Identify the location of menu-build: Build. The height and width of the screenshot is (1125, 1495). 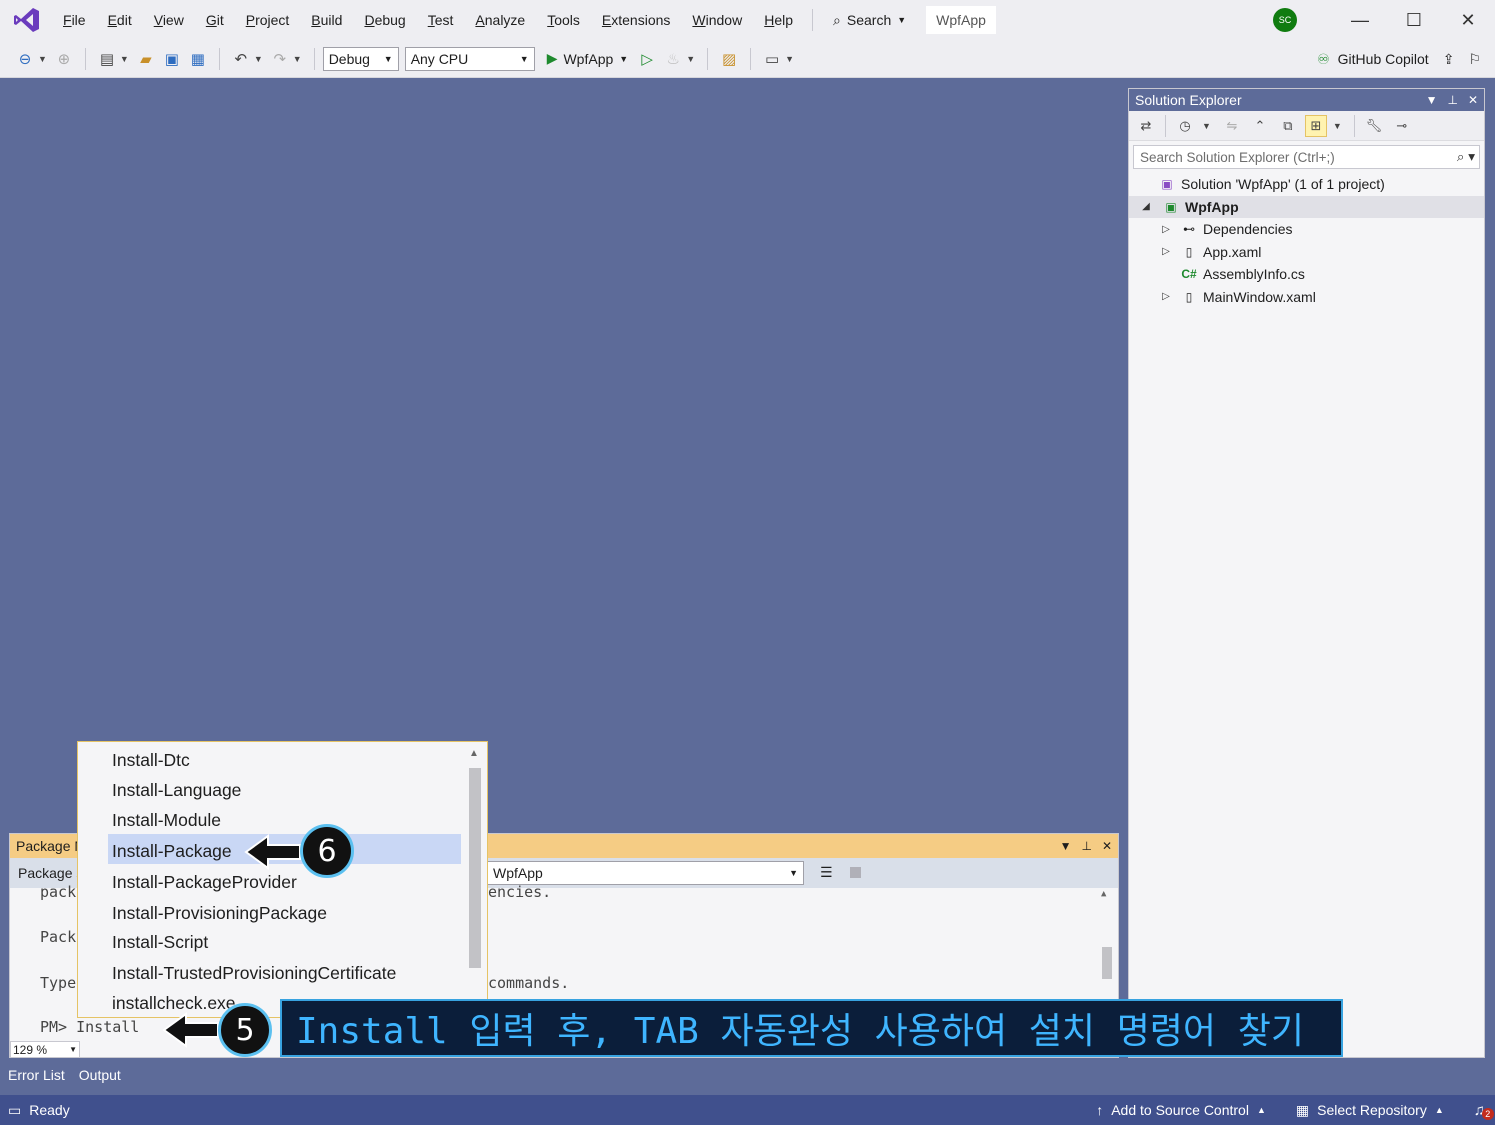
(326, 20).